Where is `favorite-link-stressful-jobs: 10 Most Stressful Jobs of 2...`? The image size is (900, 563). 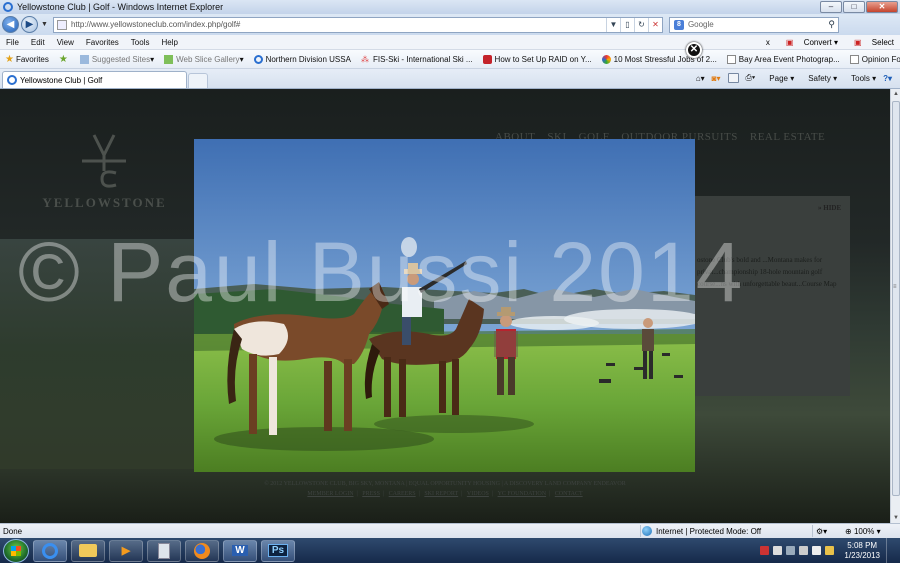 favorite-link-stressful-jobs: 10 Most Stressful Jobs of 2... is located at coordinates (659, 59).